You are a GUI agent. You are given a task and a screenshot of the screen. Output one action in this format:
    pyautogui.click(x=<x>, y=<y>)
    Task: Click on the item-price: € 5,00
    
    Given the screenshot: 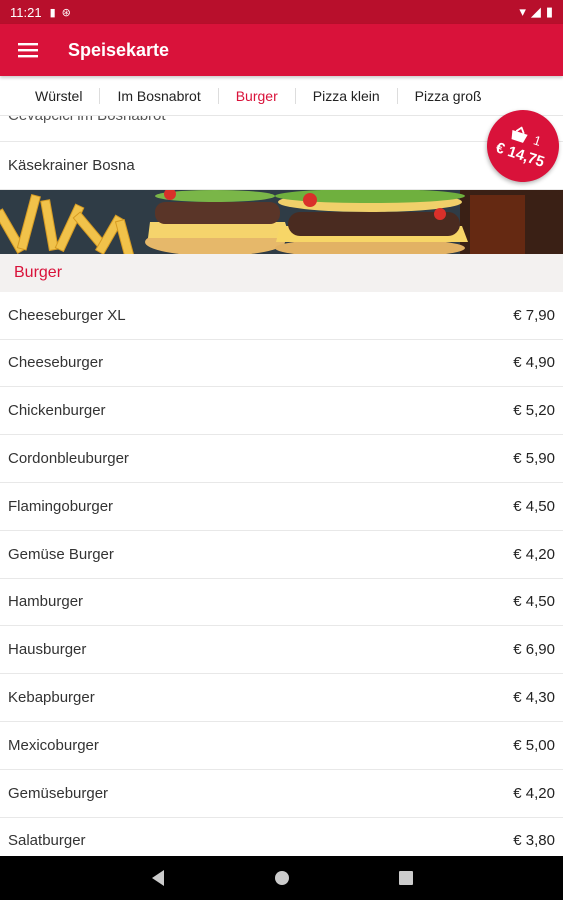 What is the action you would take?
    pyautogui.click(x=534, y=745)
    